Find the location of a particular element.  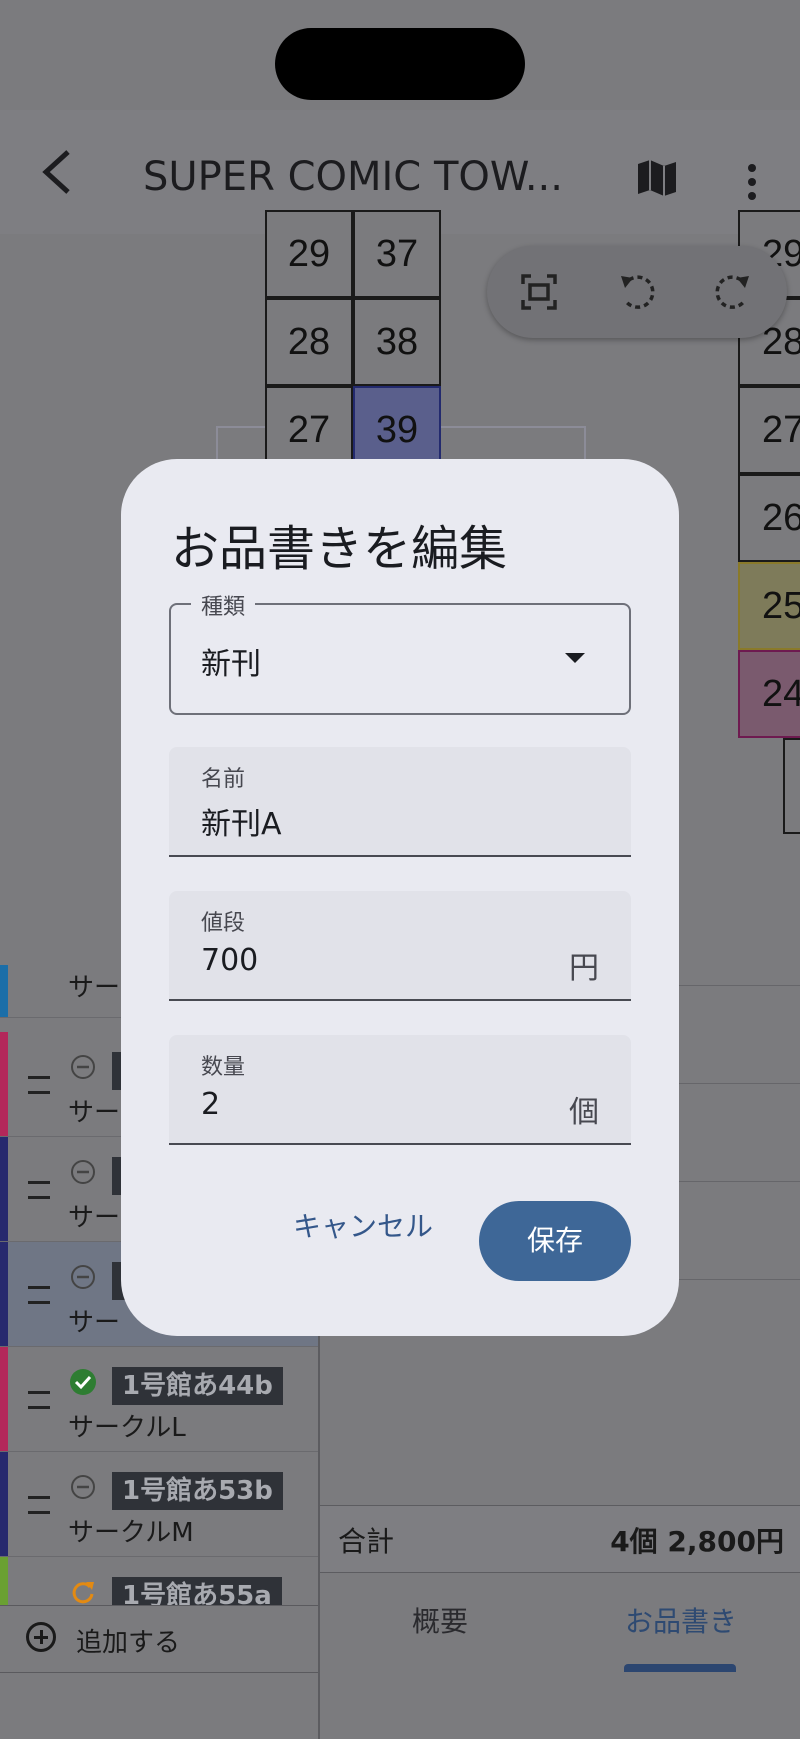

add-circle-button: 追加する is located at coordinates (159, 1639).